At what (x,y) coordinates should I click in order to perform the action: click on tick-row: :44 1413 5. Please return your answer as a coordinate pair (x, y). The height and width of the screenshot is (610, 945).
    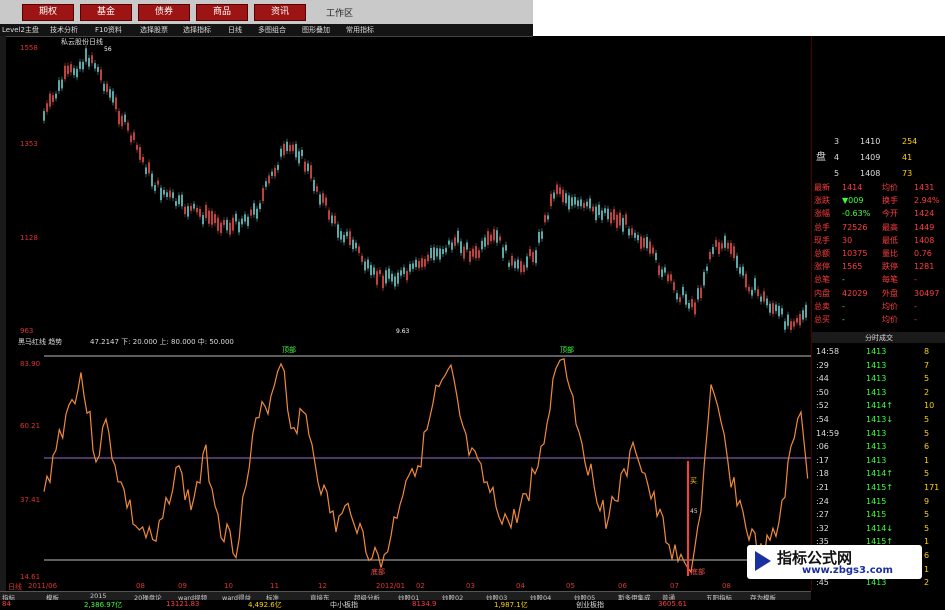
    Looking at the image, I should click on (873, 379).